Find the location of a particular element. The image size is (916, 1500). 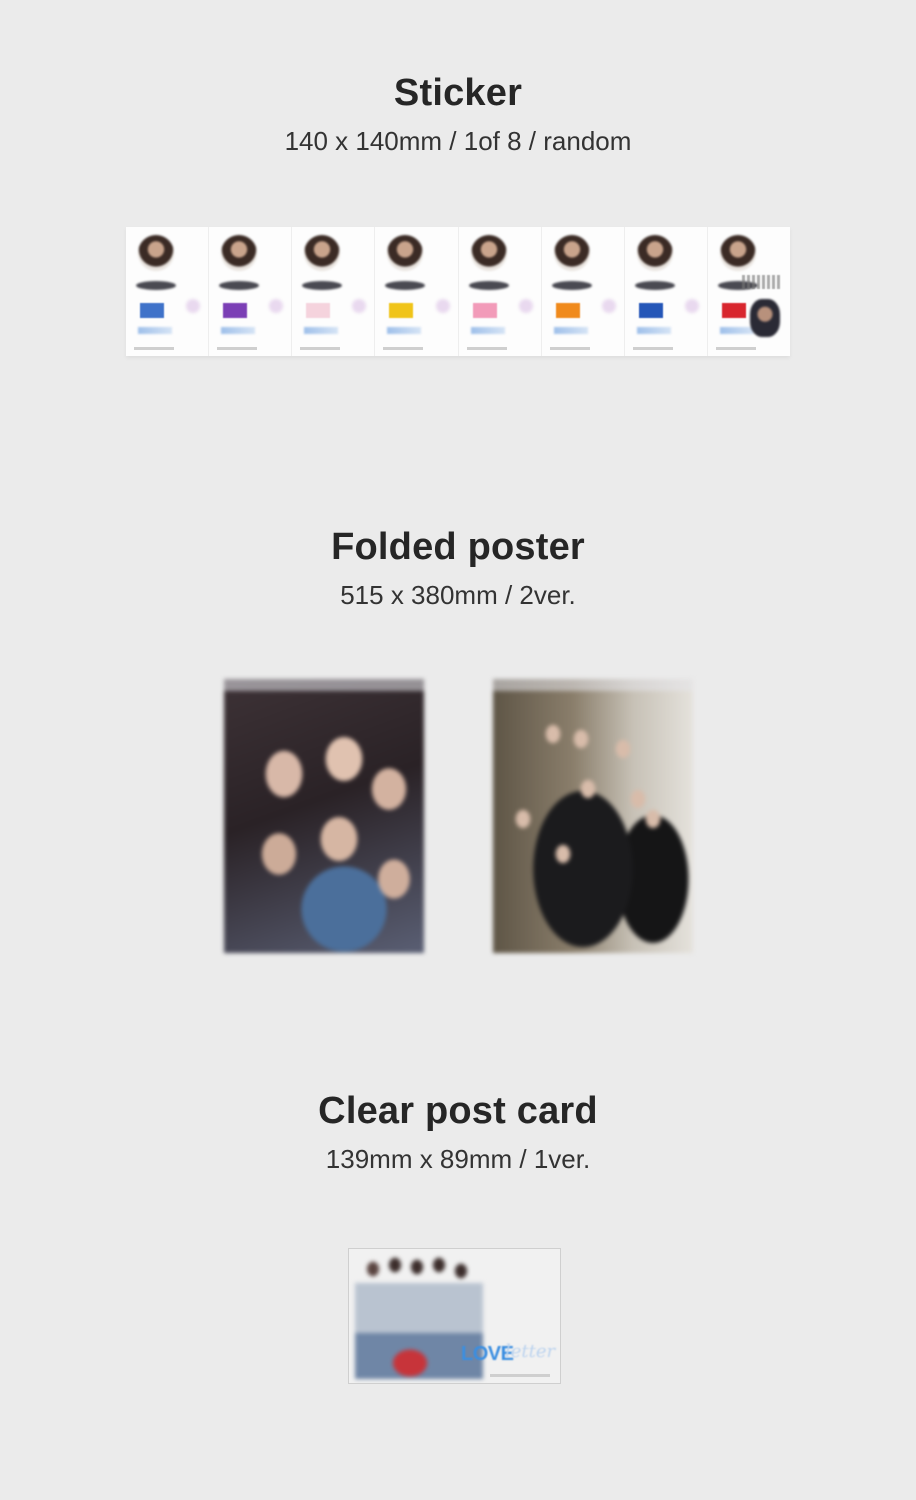

postcard-logo-script: letter is located at coordinates (530, 1351).